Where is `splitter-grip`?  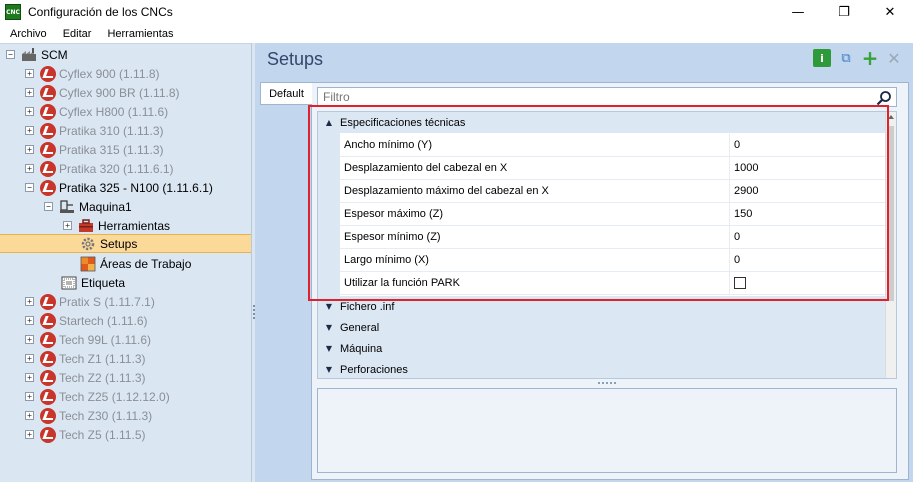
splitter-grip is located at coordinates (607, 384).